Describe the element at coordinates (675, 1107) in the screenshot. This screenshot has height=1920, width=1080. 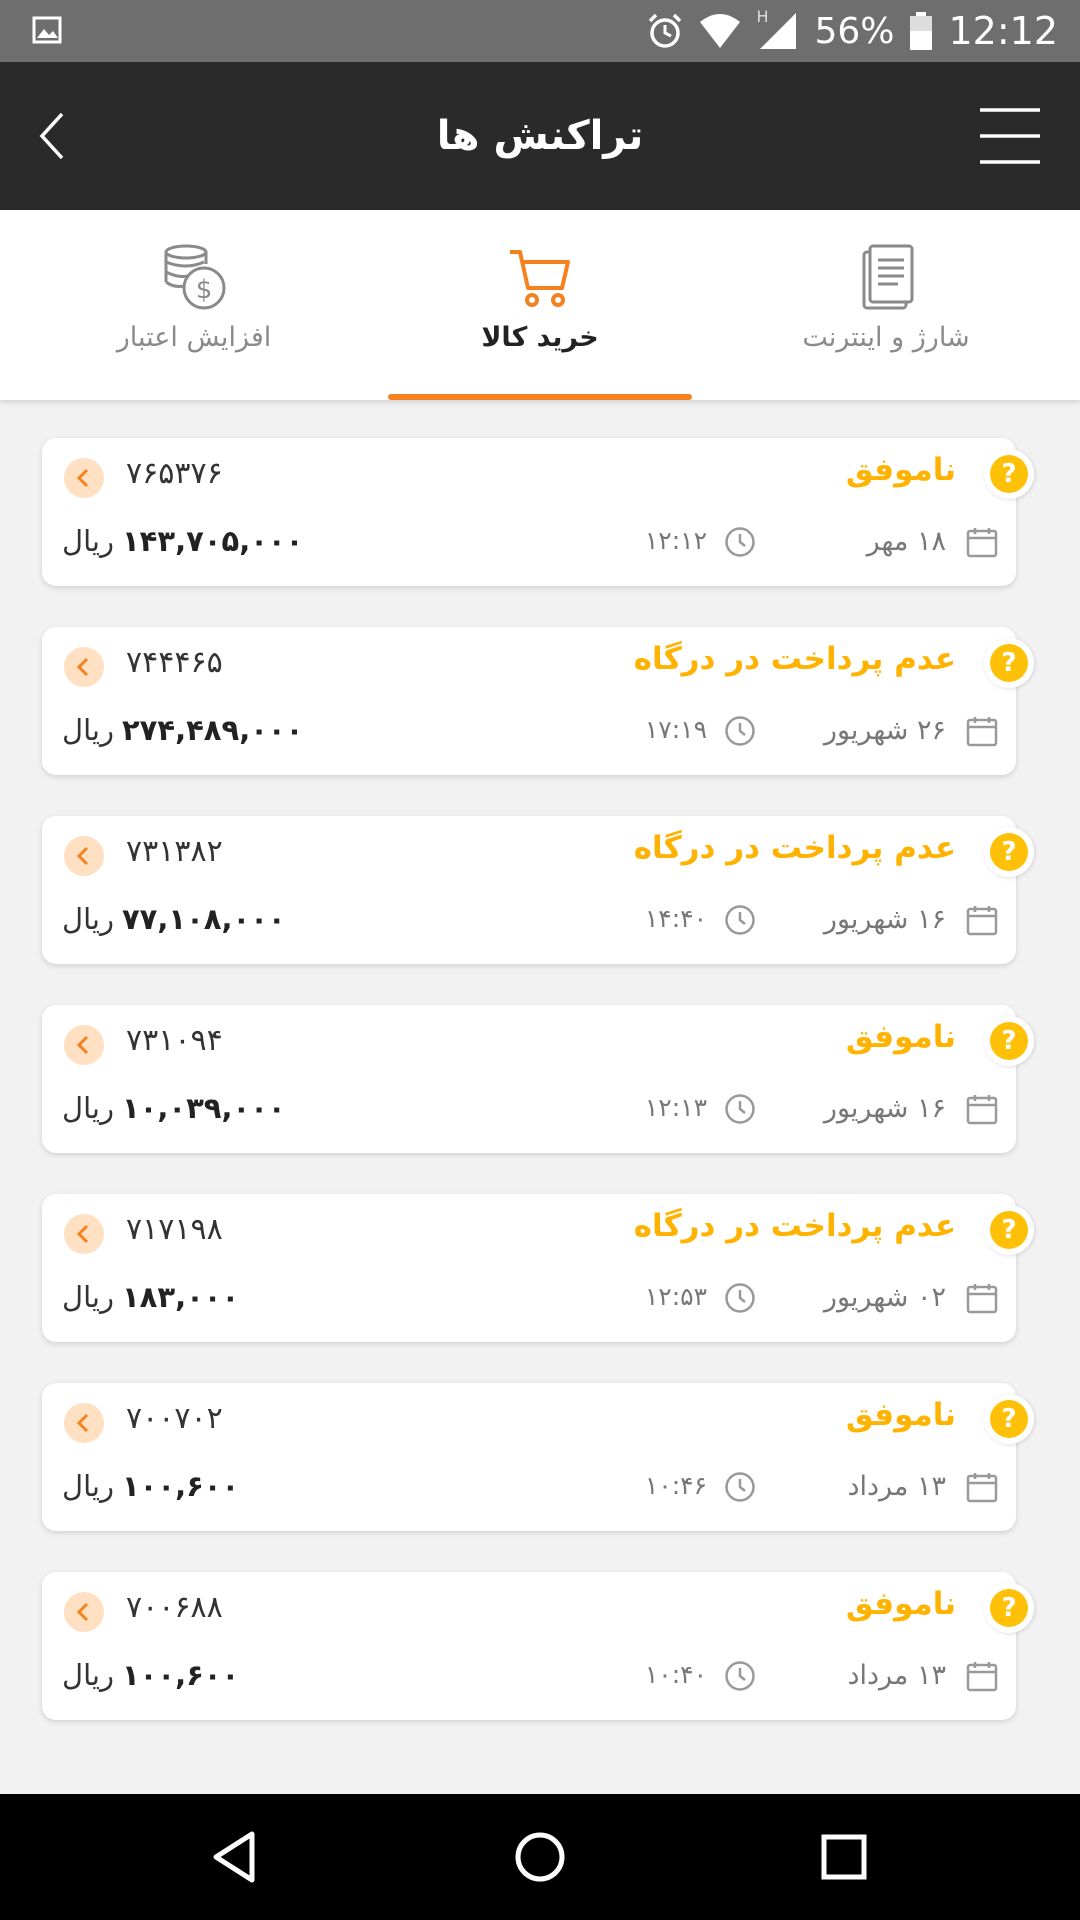
I see `transaction-time: ۱۲:۱۳` at that location.